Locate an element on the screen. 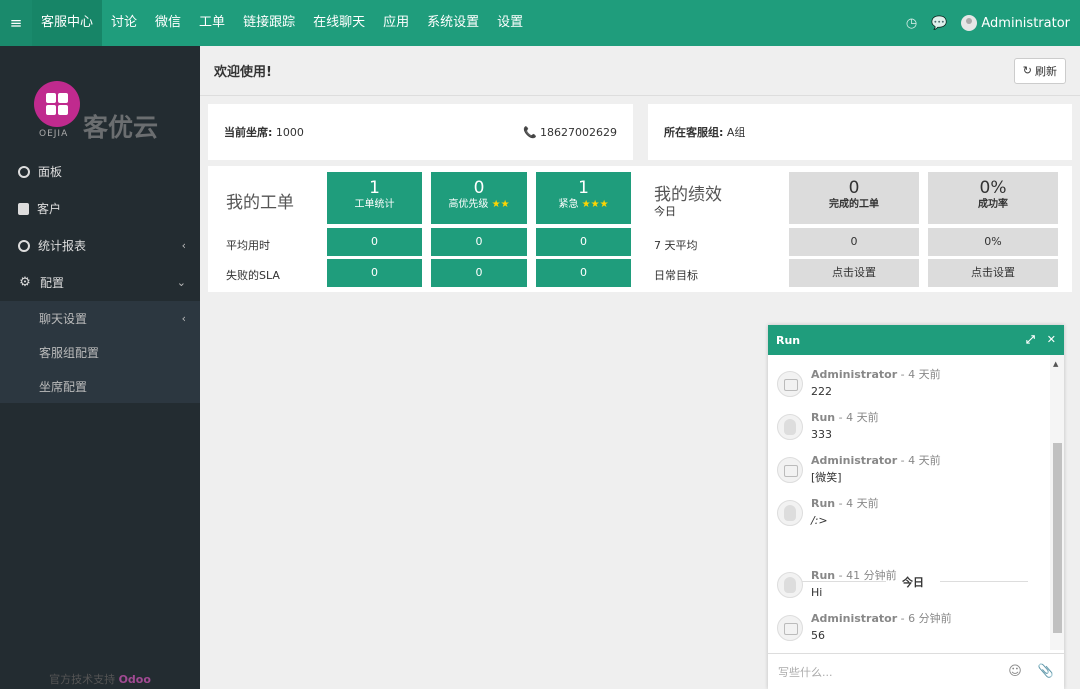 This screenshot has height=689, width=1080. nav-item-tickets: 工单 is located at coordinates (212, 23).